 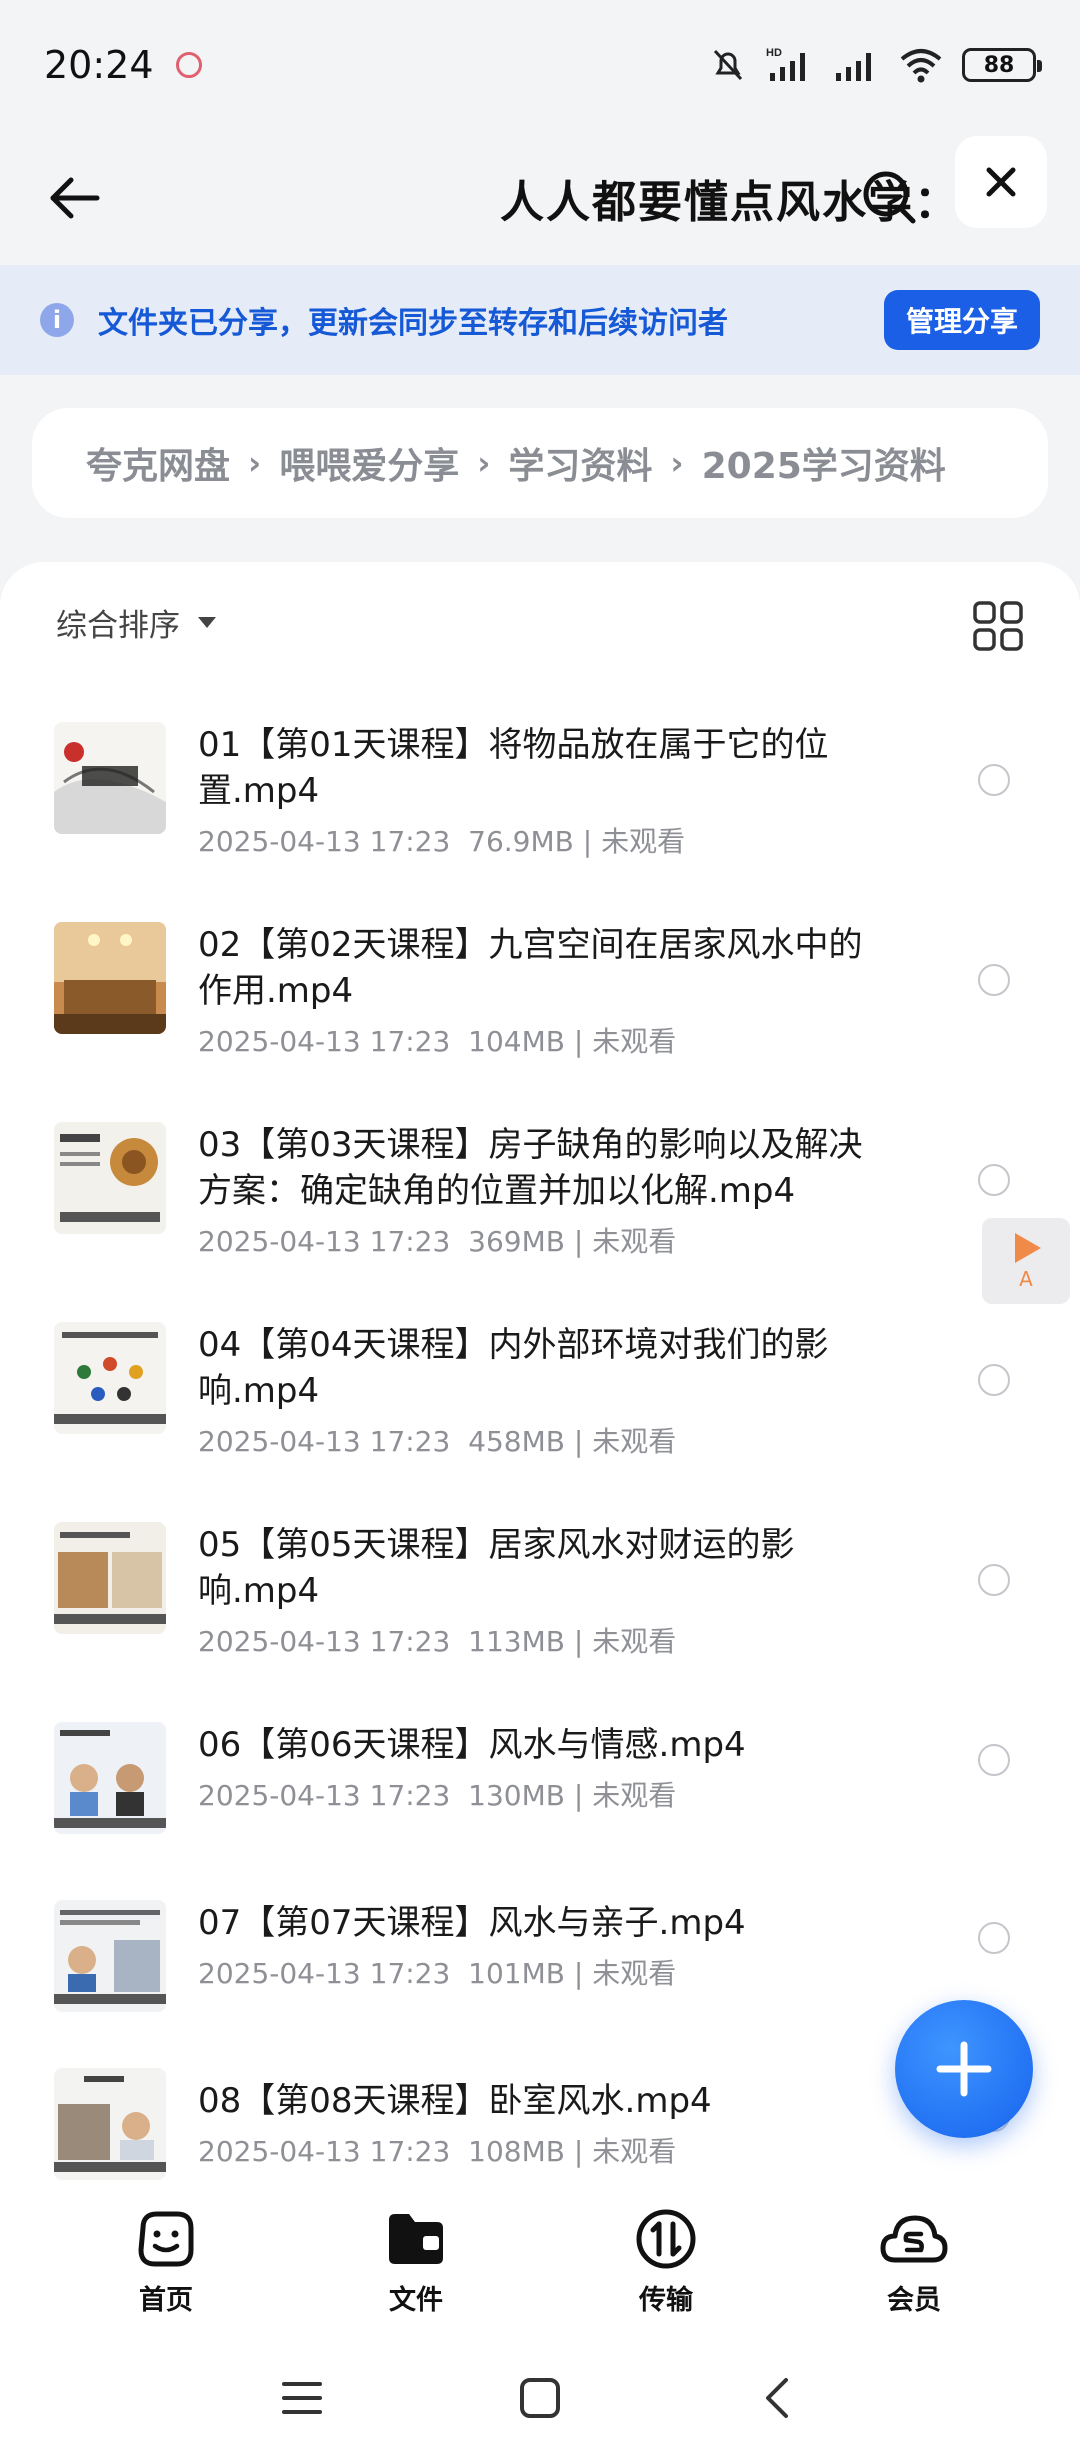 I want to click on search-button, so click(x=889, y=197).